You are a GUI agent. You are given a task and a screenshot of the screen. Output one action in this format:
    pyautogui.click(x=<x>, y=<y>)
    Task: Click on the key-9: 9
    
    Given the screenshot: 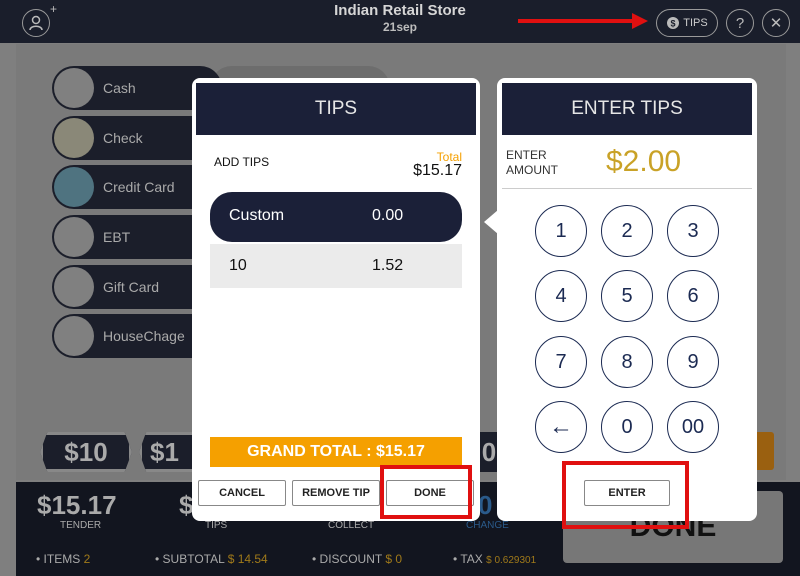 What is the action you would take?
    pyautogui.click(x=693, y=362)
    